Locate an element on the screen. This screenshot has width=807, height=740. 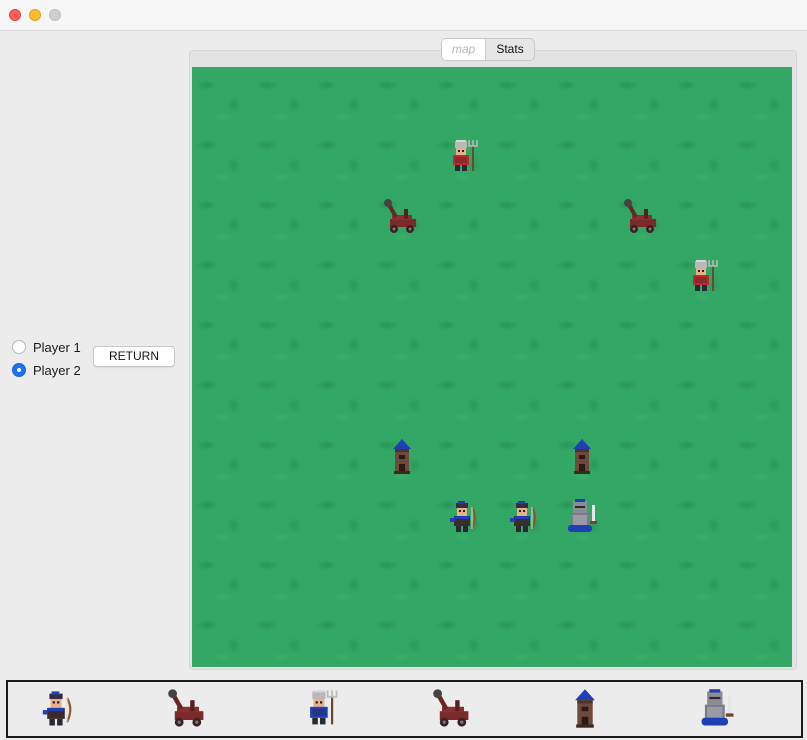
return-button: RETURN is located at coordinates (134, 356).